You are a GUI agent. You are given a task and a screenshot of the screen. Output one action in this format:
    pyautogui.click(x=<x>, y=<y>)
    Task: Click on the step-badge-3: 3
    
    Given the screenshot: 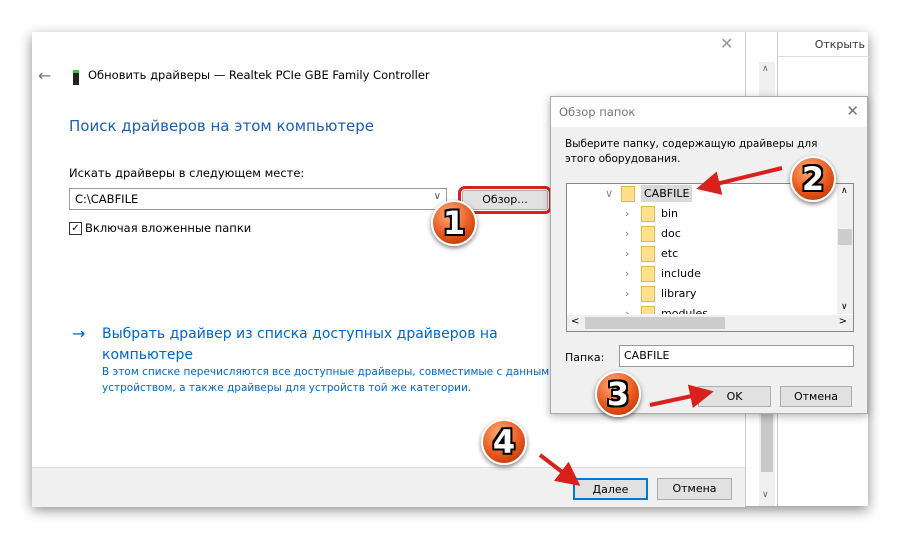 What is the action you would take?
    pyautogui.click(x=618, y=394)
    